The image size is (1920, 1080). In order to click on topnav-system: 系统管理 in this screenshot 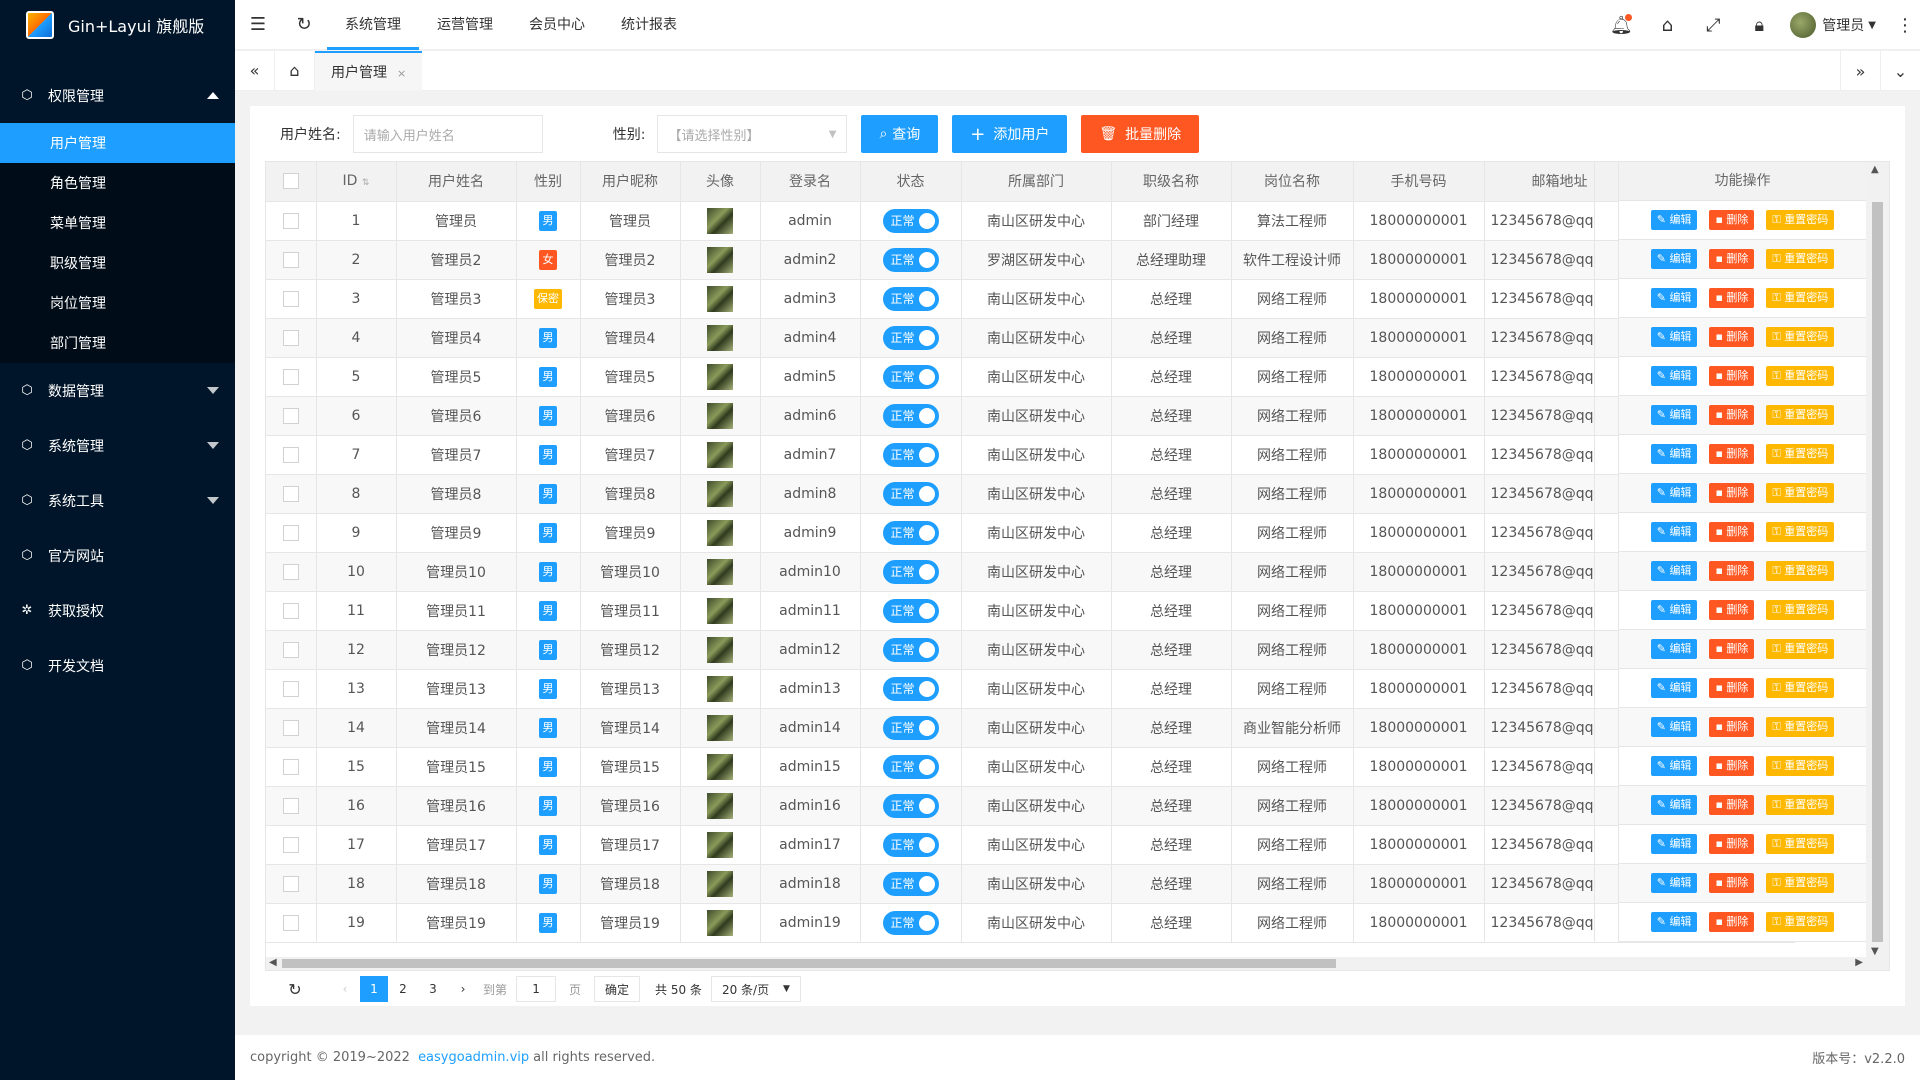, I will do `click(373, 25)`.